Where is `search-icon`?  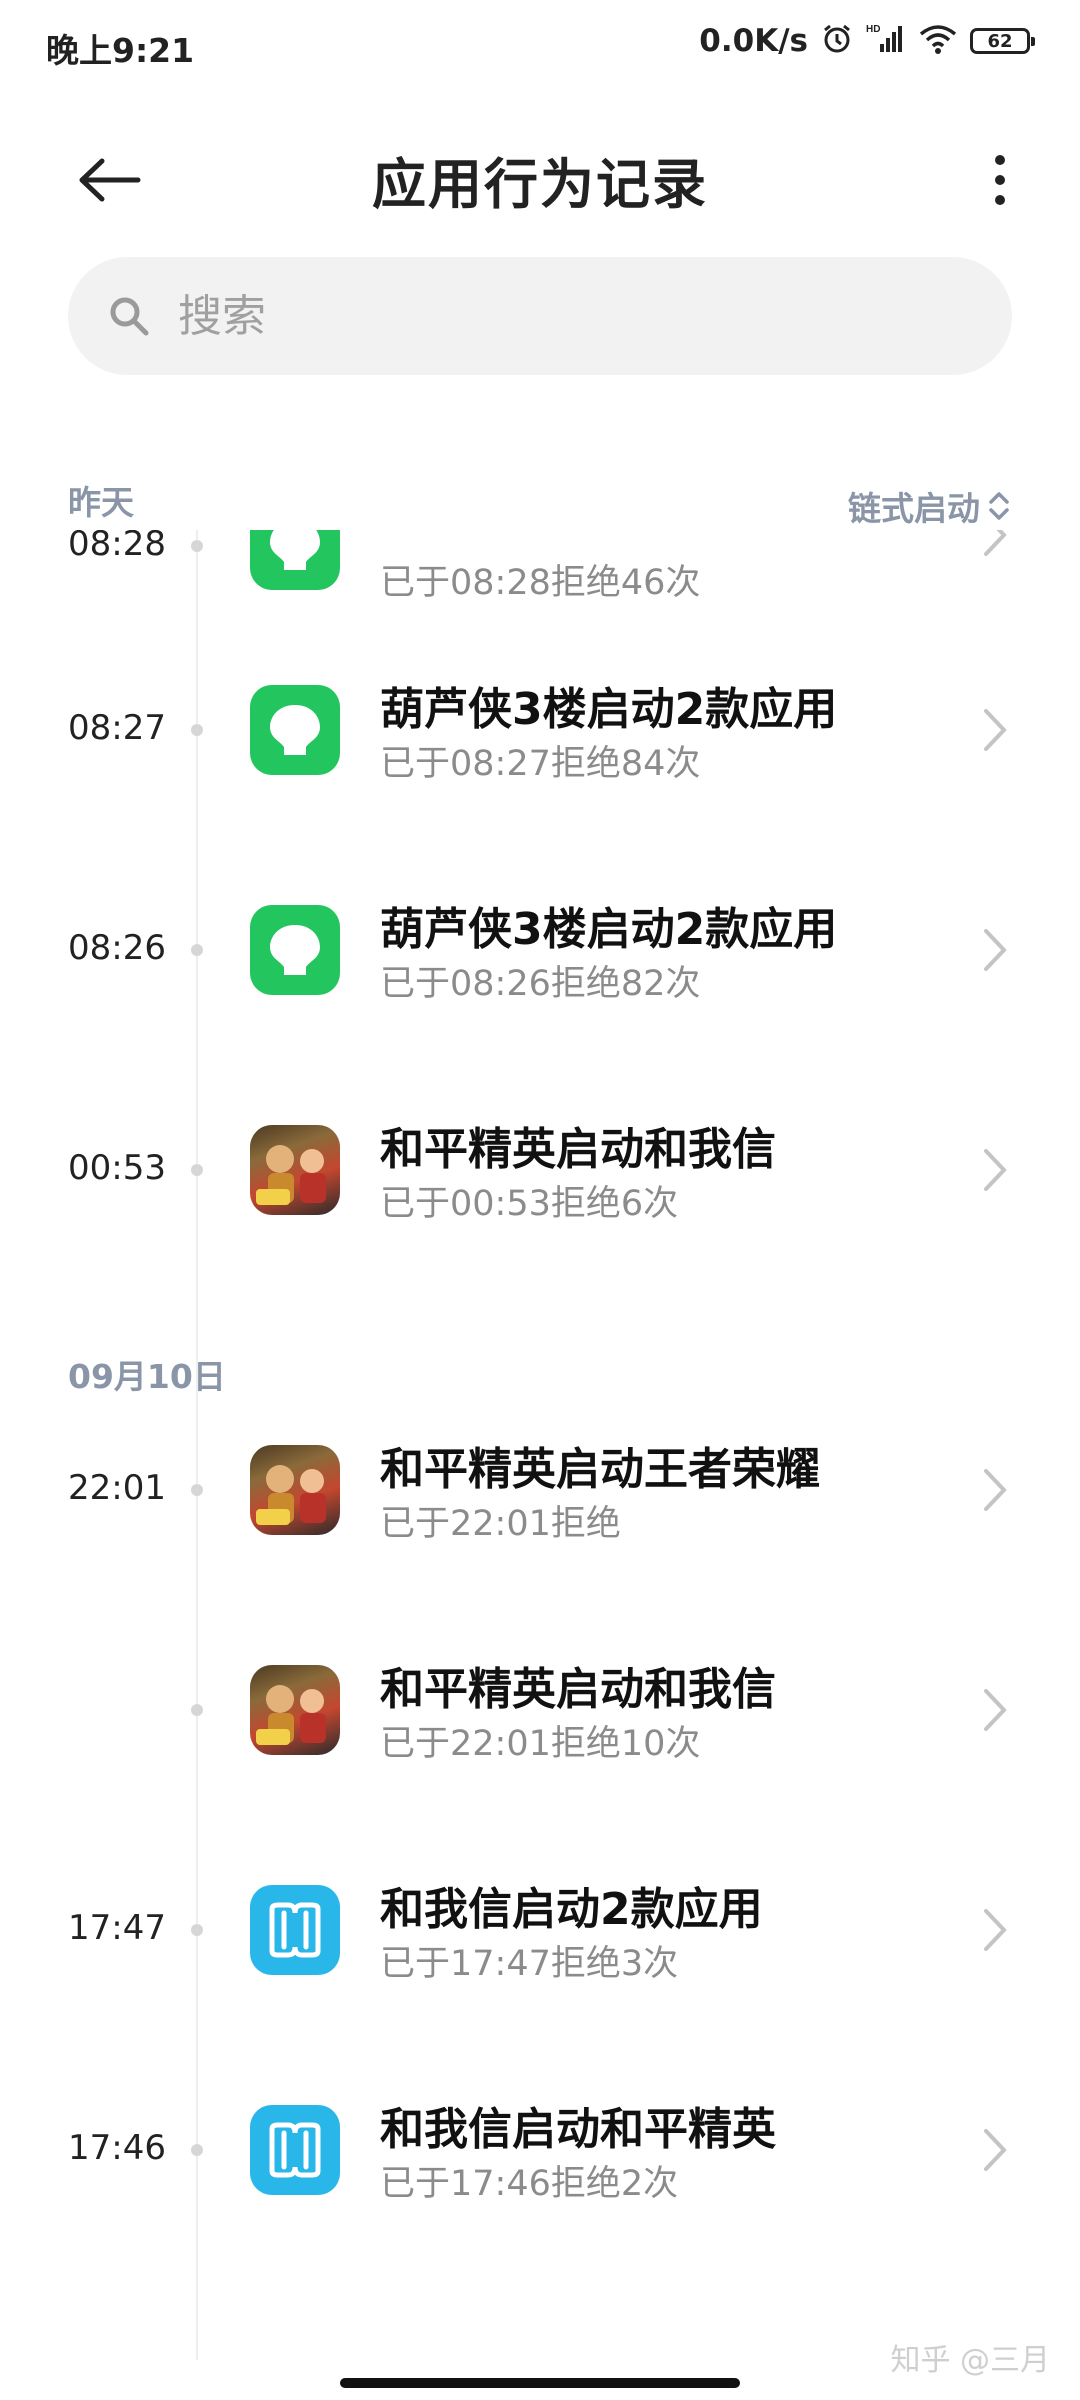 search-icon is located at coordinates (129, 316).